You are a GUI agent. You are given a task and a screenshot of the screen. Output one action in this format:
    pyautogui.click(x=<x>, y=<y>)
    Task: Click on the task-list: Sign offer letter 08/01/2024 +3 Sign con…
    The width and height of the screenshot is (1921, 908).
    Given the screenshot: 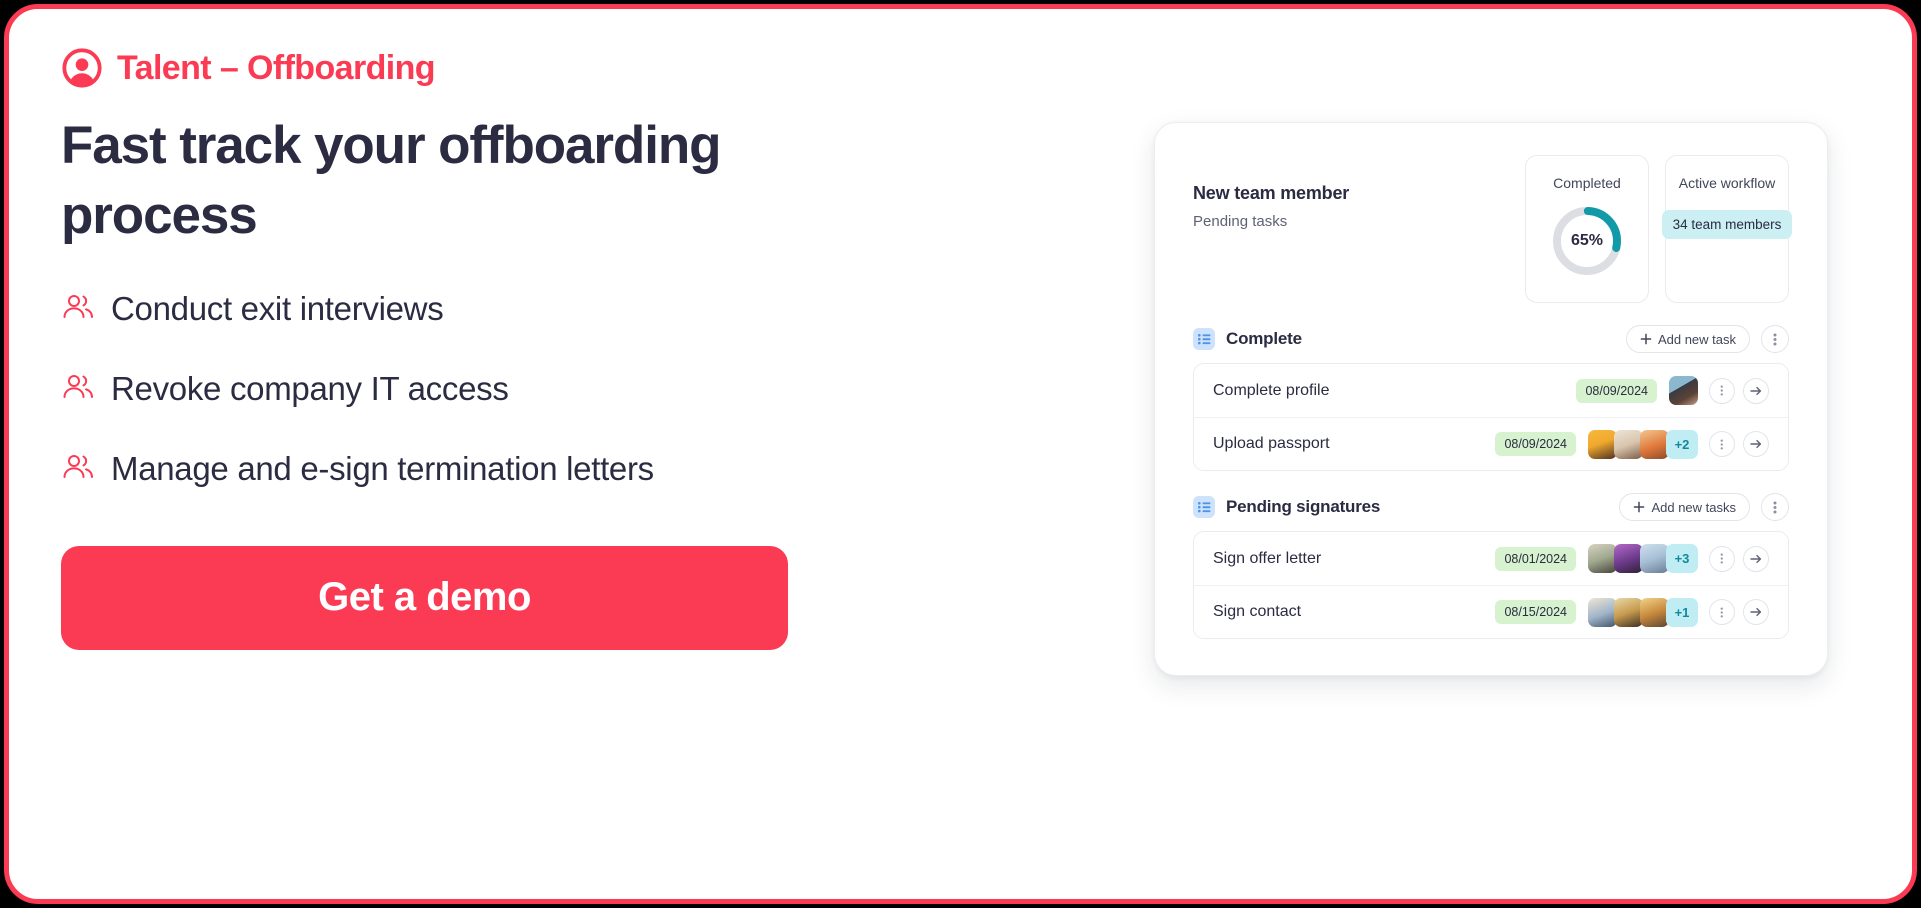 What is the action you would take?
    pyautogui.click(x=1491, y=585)
    